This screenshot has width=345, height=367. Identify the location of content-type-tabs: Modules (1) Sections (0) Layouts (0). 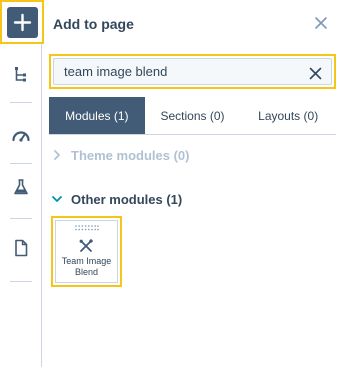
(192, 116).